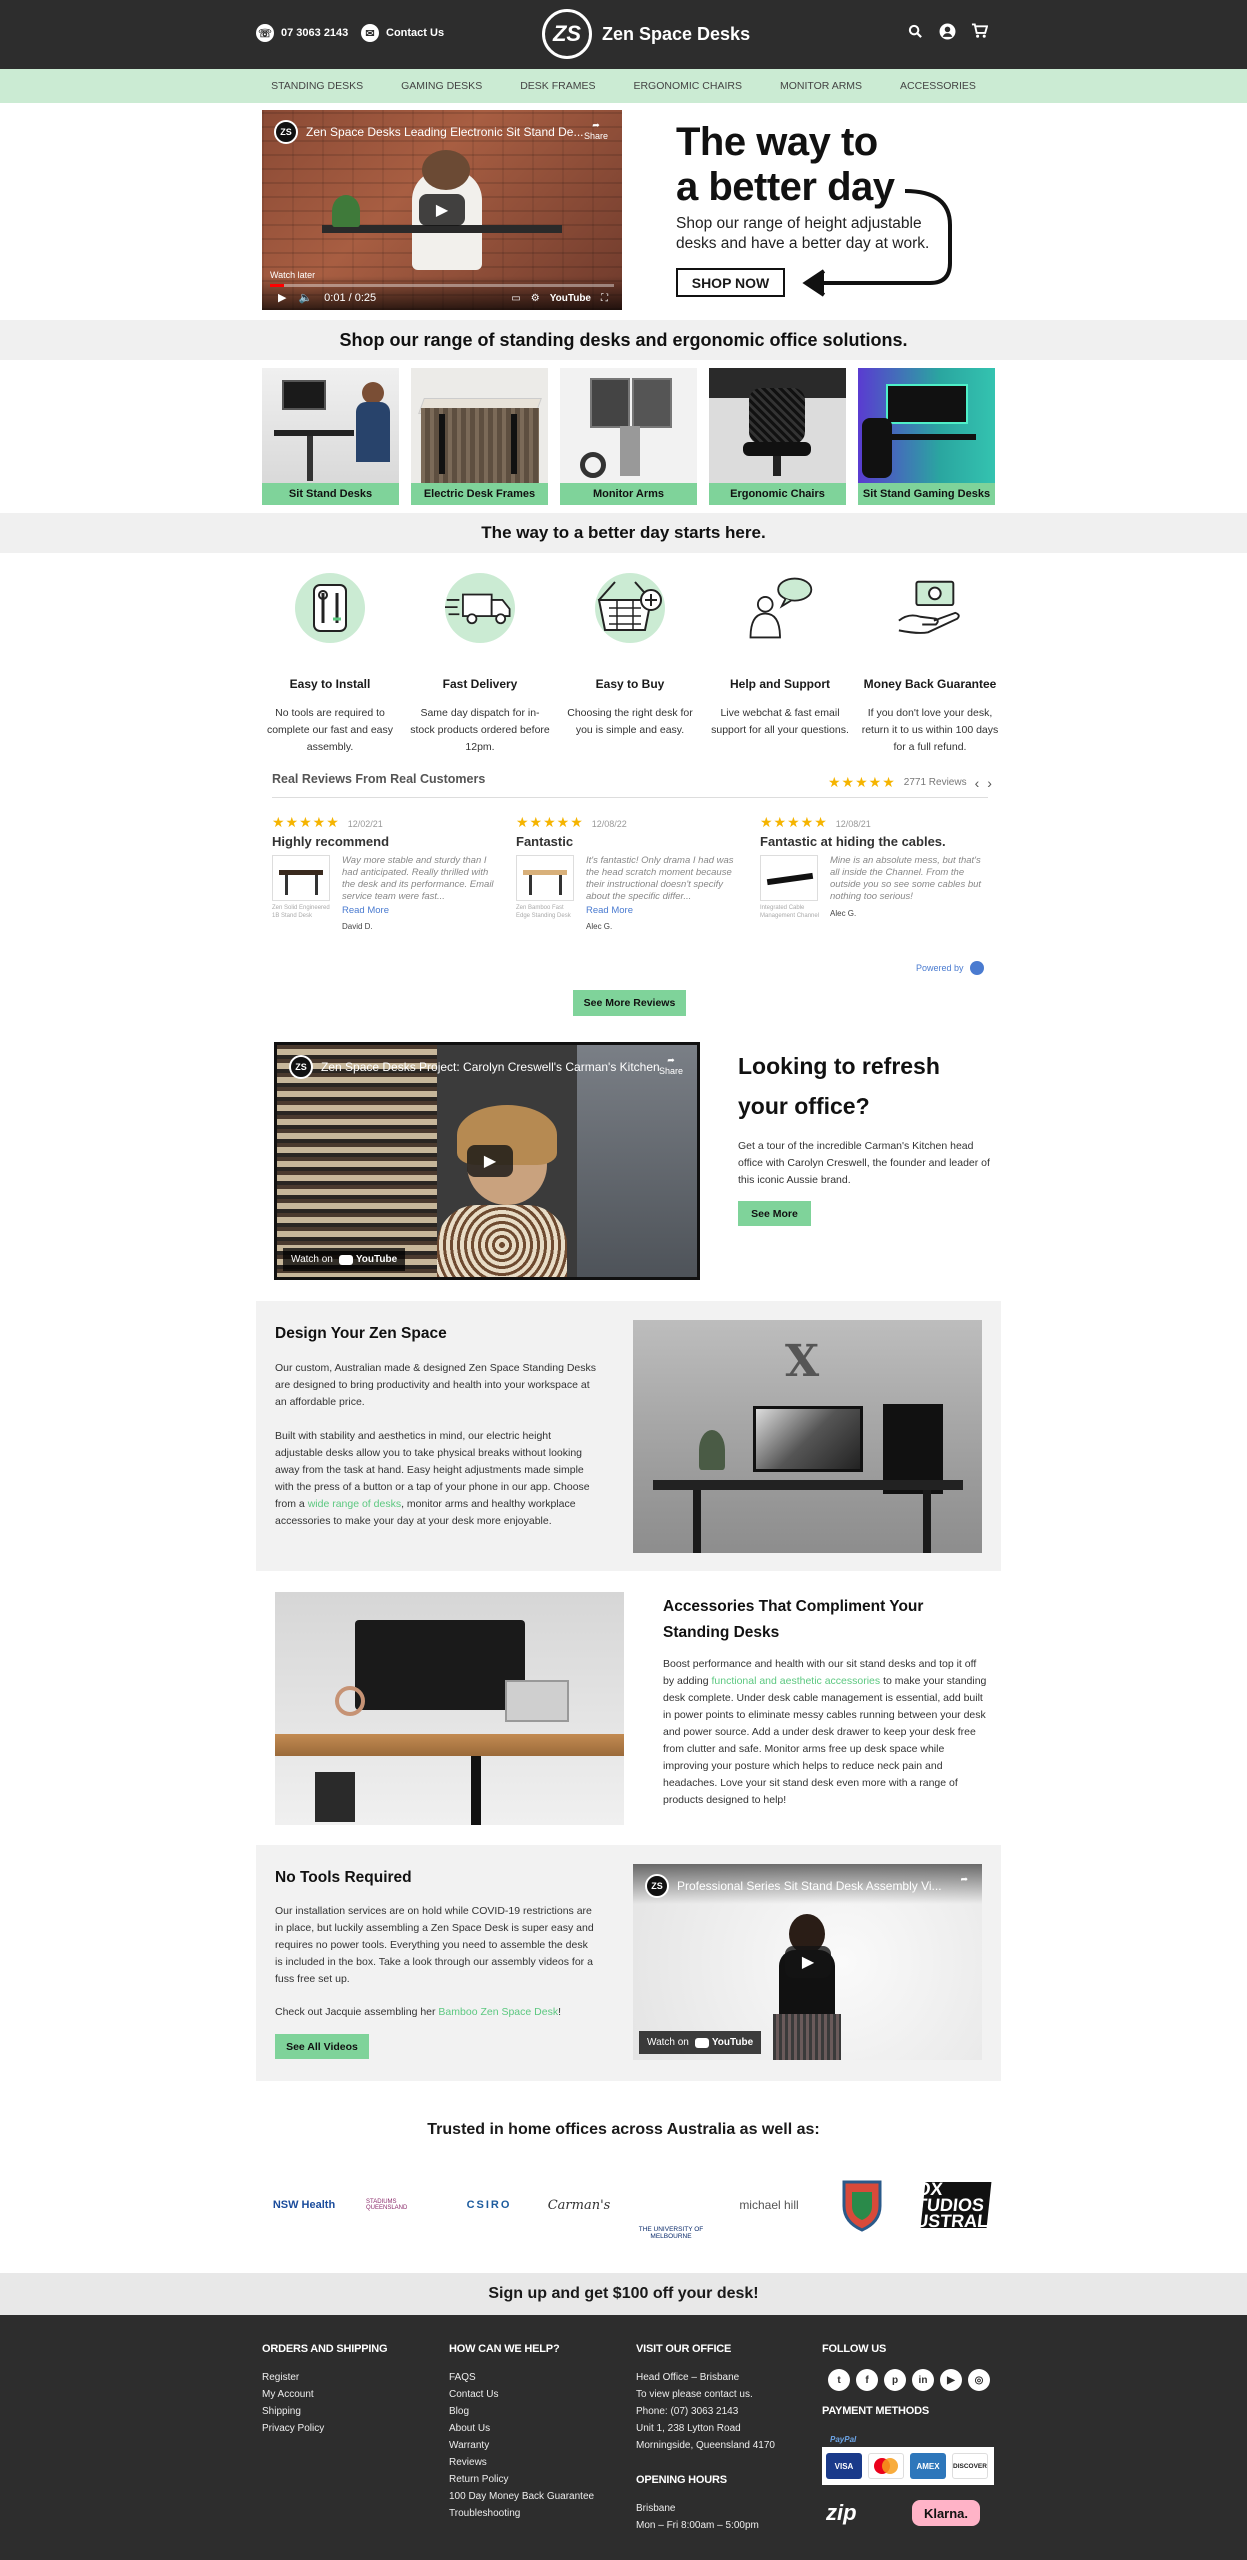  Describe the element at coordinates (923, 2380) in the screenshot. I see `linkedin-icon: in` at that location.